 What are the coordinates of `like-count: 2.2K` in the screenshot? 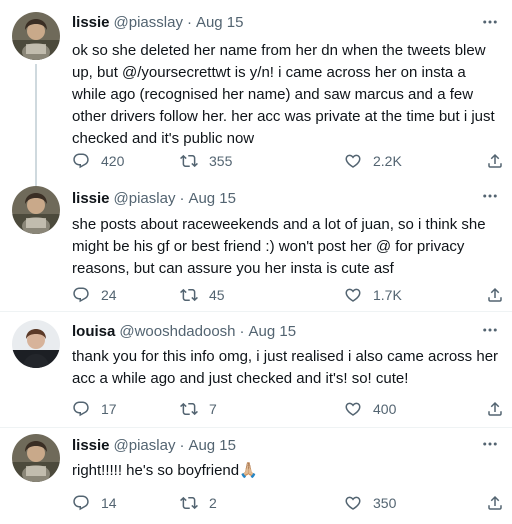 It's located at (387, 161).